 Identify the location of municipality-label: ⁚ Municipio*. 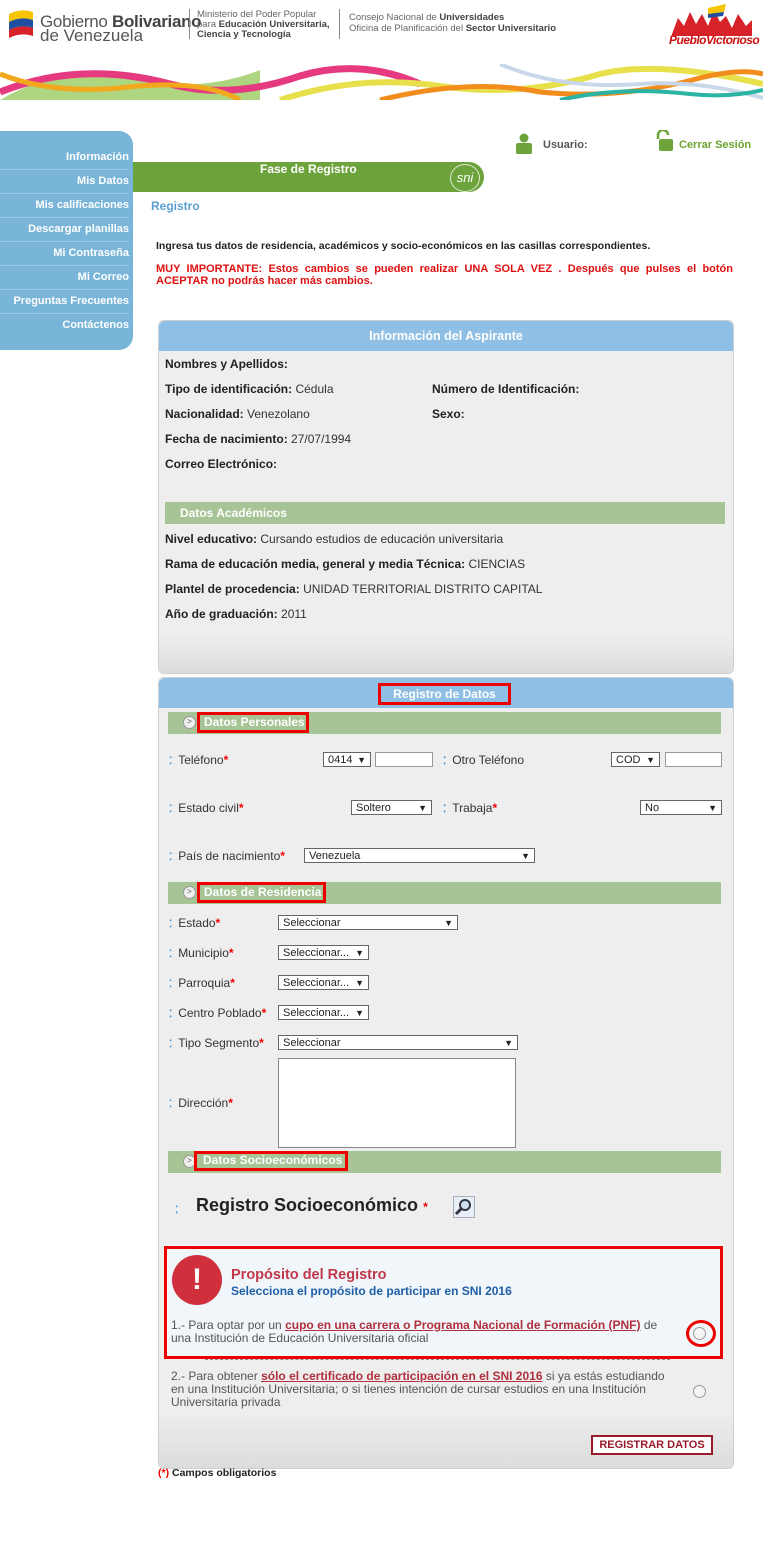
(201, 953).